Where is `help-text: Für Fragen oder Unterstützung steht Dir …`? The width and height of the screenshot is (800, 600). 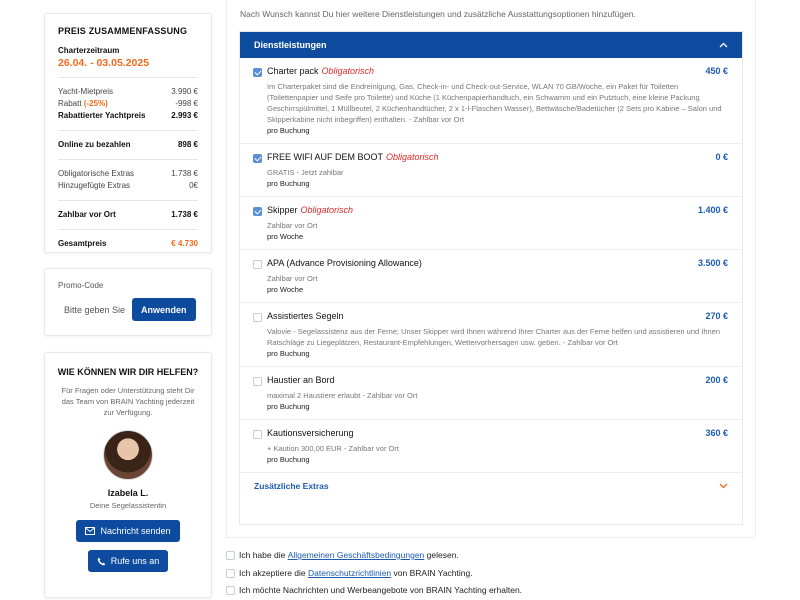
help-text: Für Fragen oder Unterstützung steht Dir … is located at coordinates (128, 401).